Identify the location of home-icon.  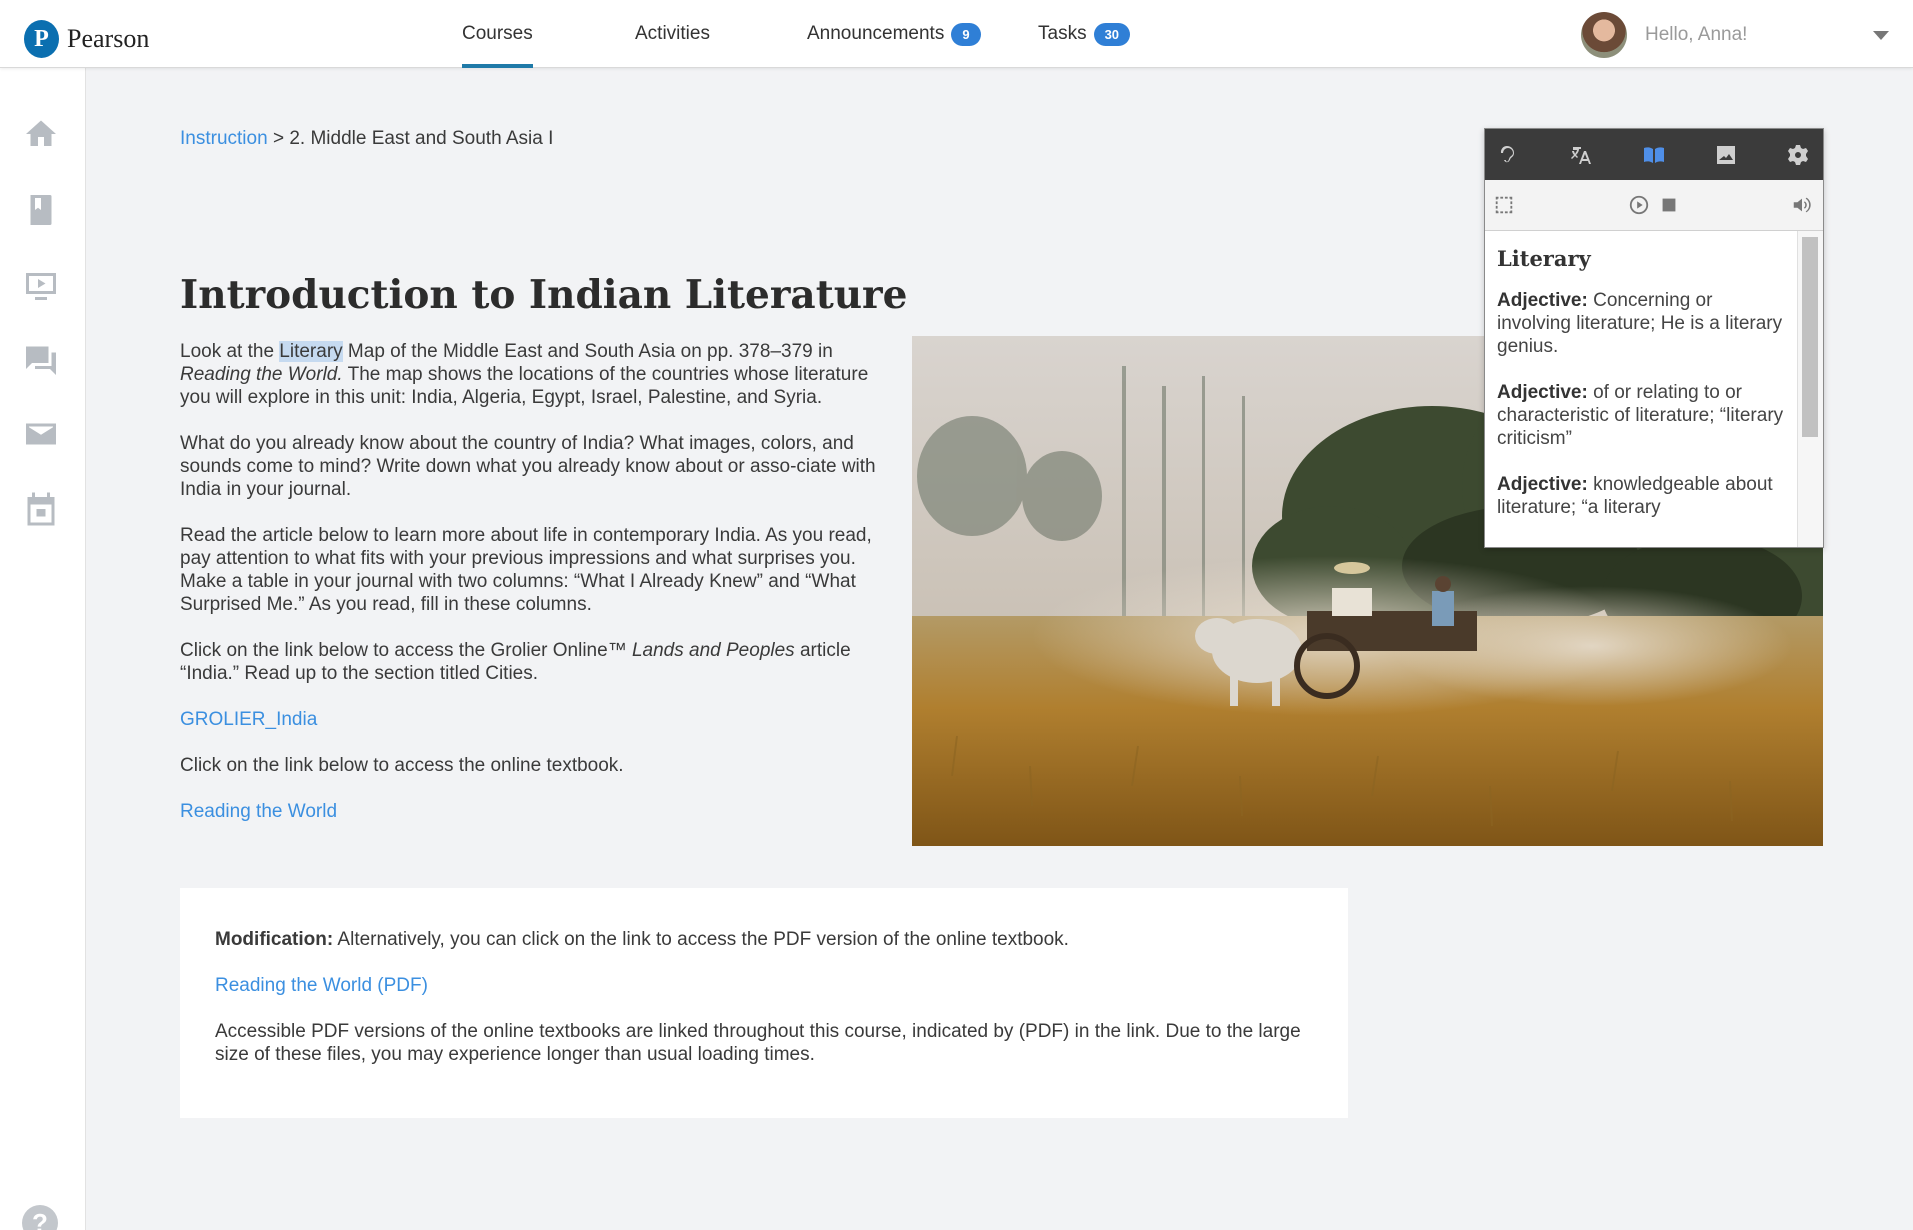
(41, 134).